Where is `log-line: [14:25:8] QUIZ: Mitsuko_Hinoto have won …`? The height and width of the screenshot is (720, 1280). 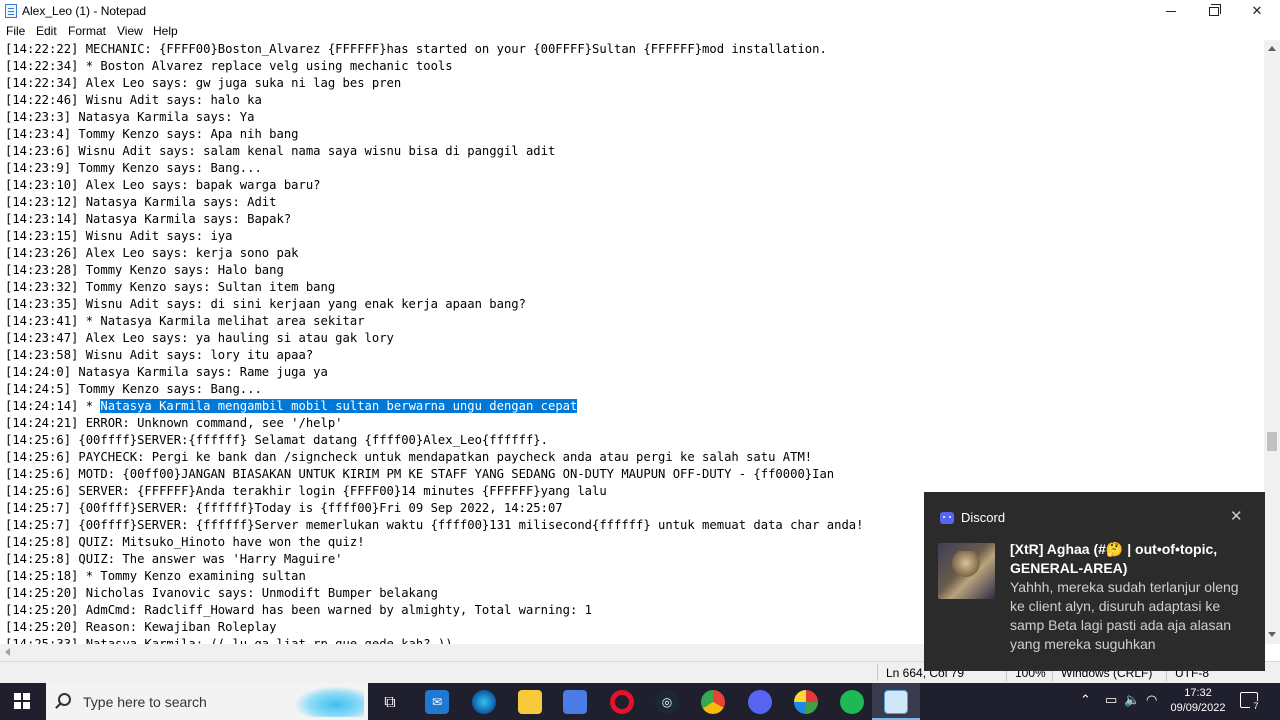 log-line: [14:25:8] QUIZ: Mitsuko_Hinoto have won … is located at coordinates (185, 542).